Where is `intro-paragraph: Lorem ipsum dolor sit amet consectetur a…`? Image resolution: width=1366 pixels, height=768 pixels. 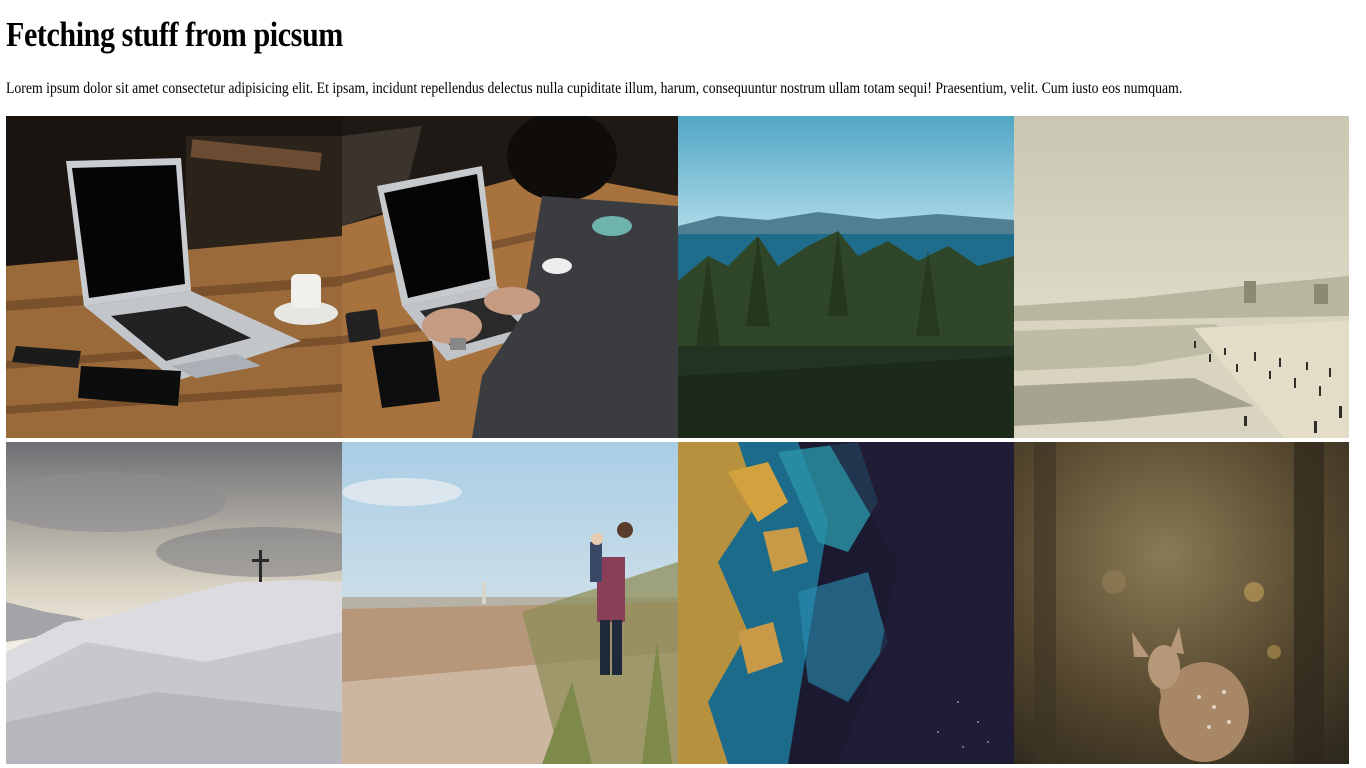
intro-paragraph: Lorem ipsum dolor sit amet consectetur a… is located at coordinates (594, 88).